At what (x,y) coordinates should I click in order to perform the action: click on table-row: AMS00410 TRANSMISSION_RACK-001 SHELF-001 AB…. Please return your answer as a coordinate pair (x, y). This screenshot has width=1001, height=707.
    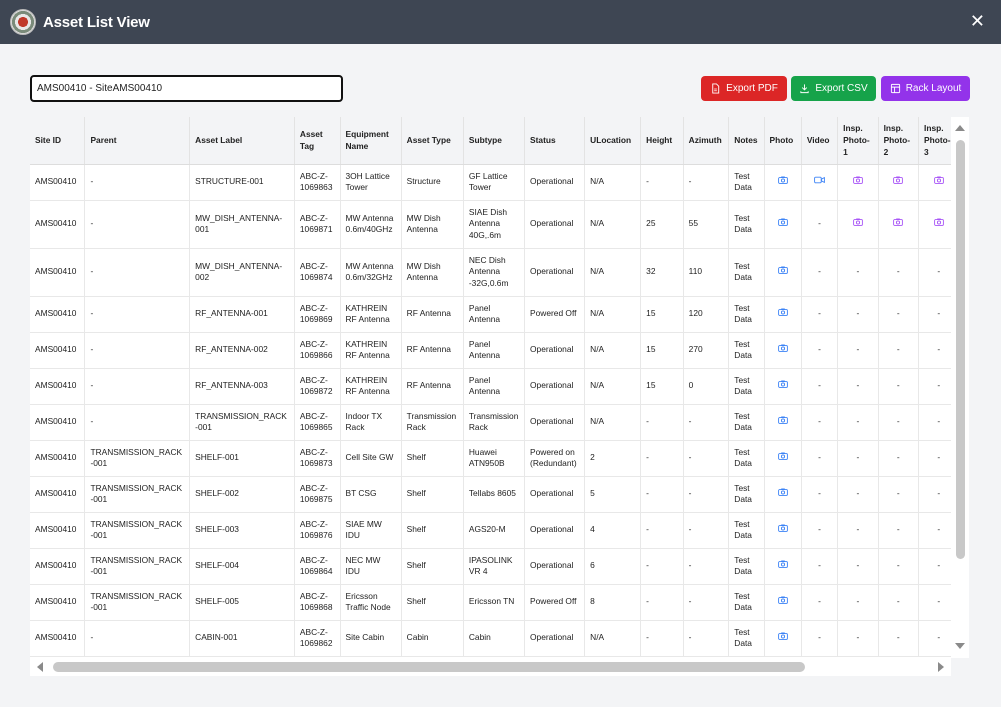
    Looking at the image, I should click on (490, 458).